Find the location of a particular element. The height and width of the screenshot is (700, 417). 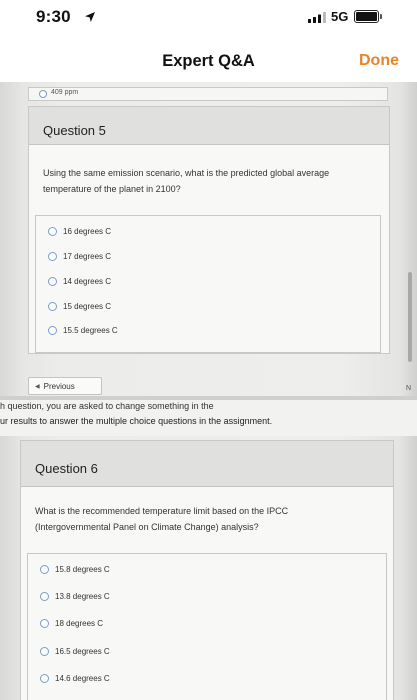

option-label: 14.6 degrees C is located at coordinates (82, 678).